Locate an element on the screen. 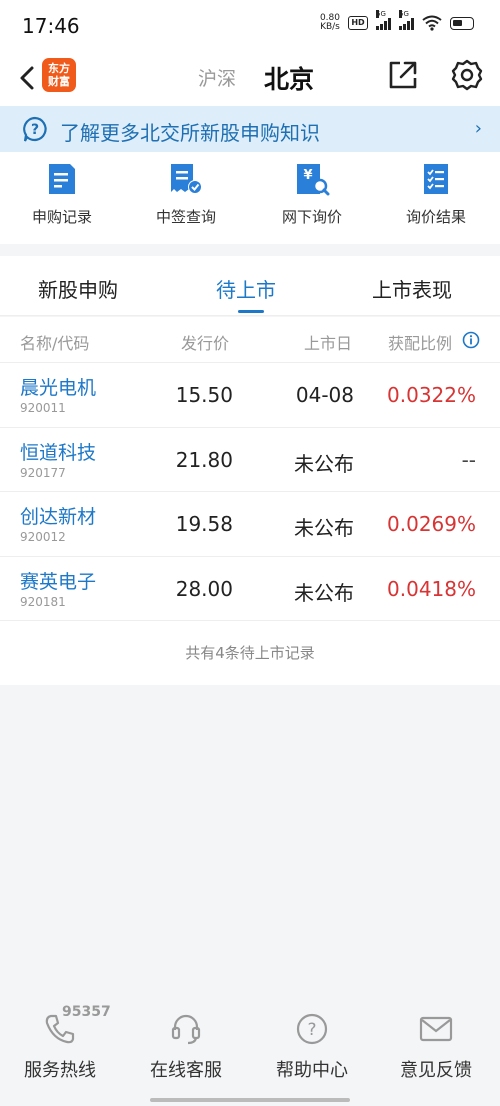 This screenshot has width=500, height=1106. record-count-note: 共有4条待上市记录 is located at coordinates (250, 653).